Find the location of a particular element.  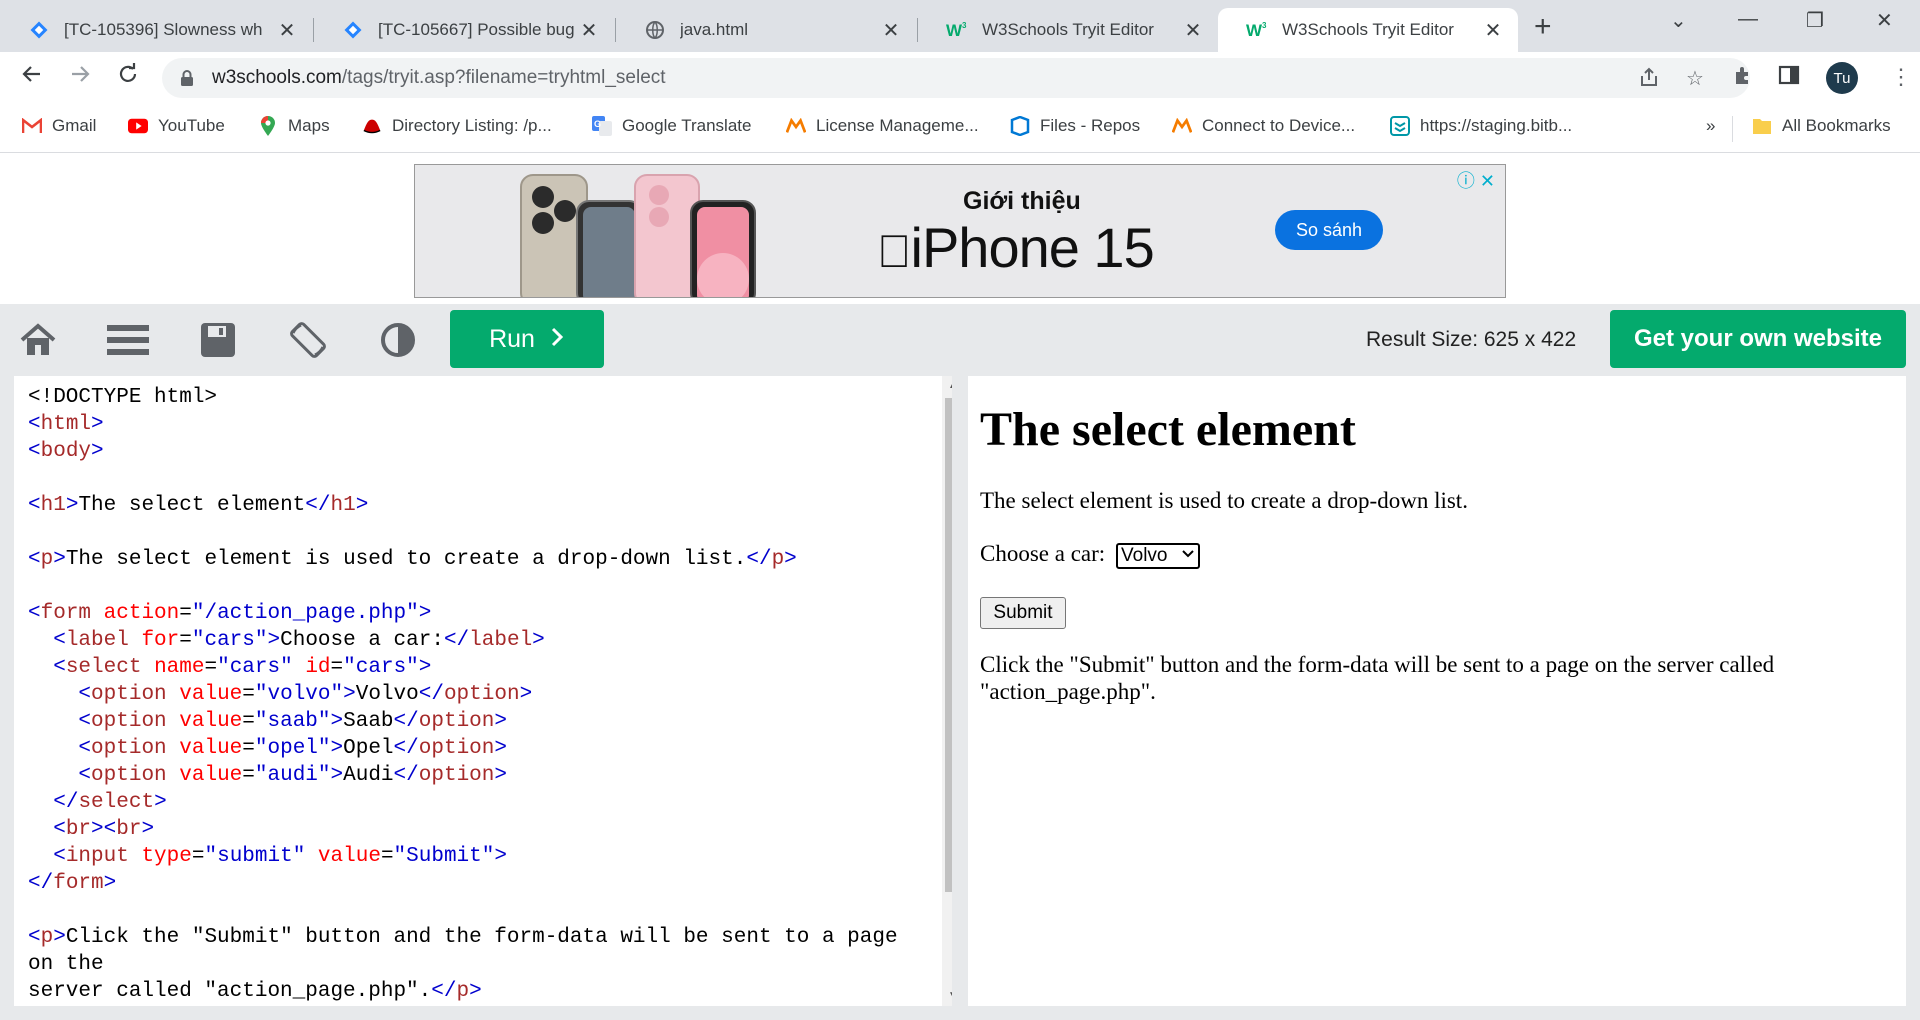

tab-w3schools-active: W3 W3Schools Tryit Editor ✕ is located at coordinates (1368, 30).